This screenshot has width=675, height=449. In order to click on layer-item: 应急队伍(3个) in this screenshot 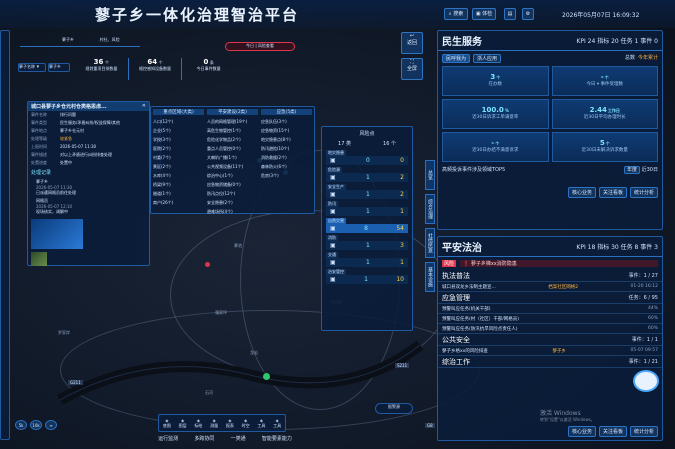, I will do `click(286, 121)`.